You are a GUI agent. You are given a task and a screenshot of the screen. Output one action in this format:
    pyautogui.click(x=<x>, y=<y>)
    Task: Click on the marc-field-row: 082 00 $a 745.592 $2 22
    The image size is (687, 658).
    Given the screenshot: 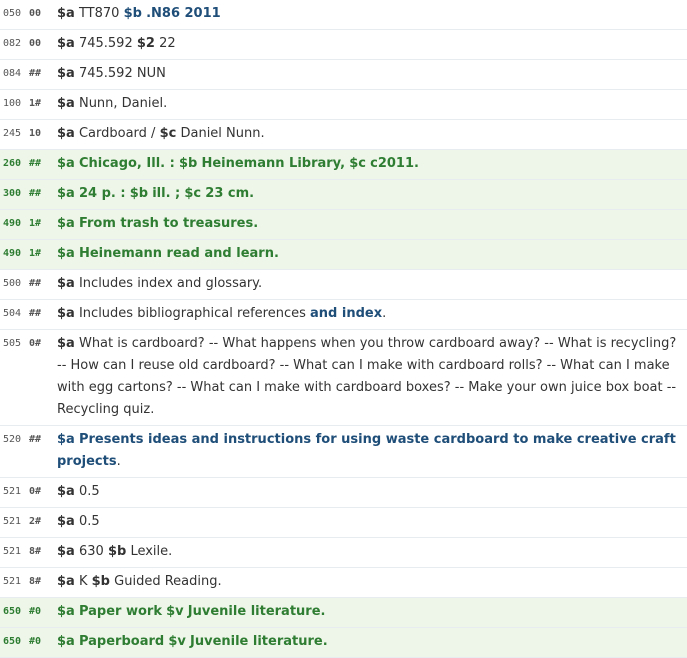 What is the action you would take?
    pyautogui.click(x=343, y=45)
    